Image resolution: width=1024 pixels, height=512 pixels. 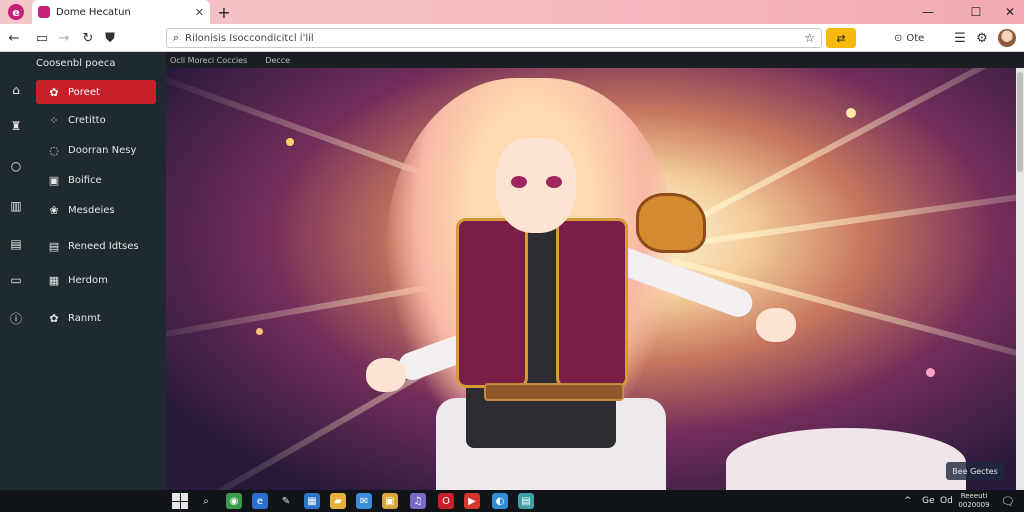 I want to click on opera-icon: O, so click(x=446, y=501).